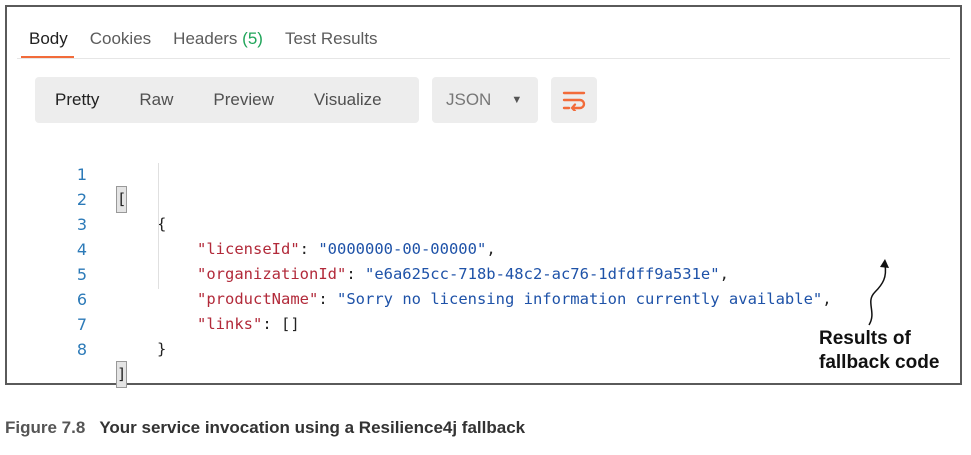 This screenshot has height=455, width=971. Describe the element at coordinates (290, 324) in the screenshot. I see `json-value: []` at that location.